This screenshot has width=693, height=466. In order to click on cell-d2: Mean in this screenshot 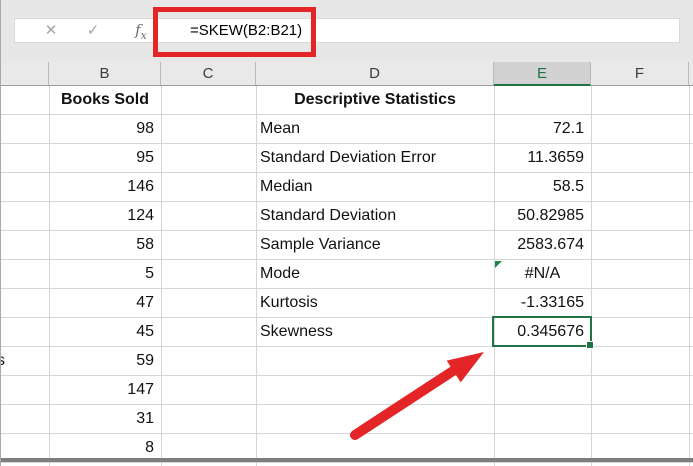, I will do `click(375, 129)`.